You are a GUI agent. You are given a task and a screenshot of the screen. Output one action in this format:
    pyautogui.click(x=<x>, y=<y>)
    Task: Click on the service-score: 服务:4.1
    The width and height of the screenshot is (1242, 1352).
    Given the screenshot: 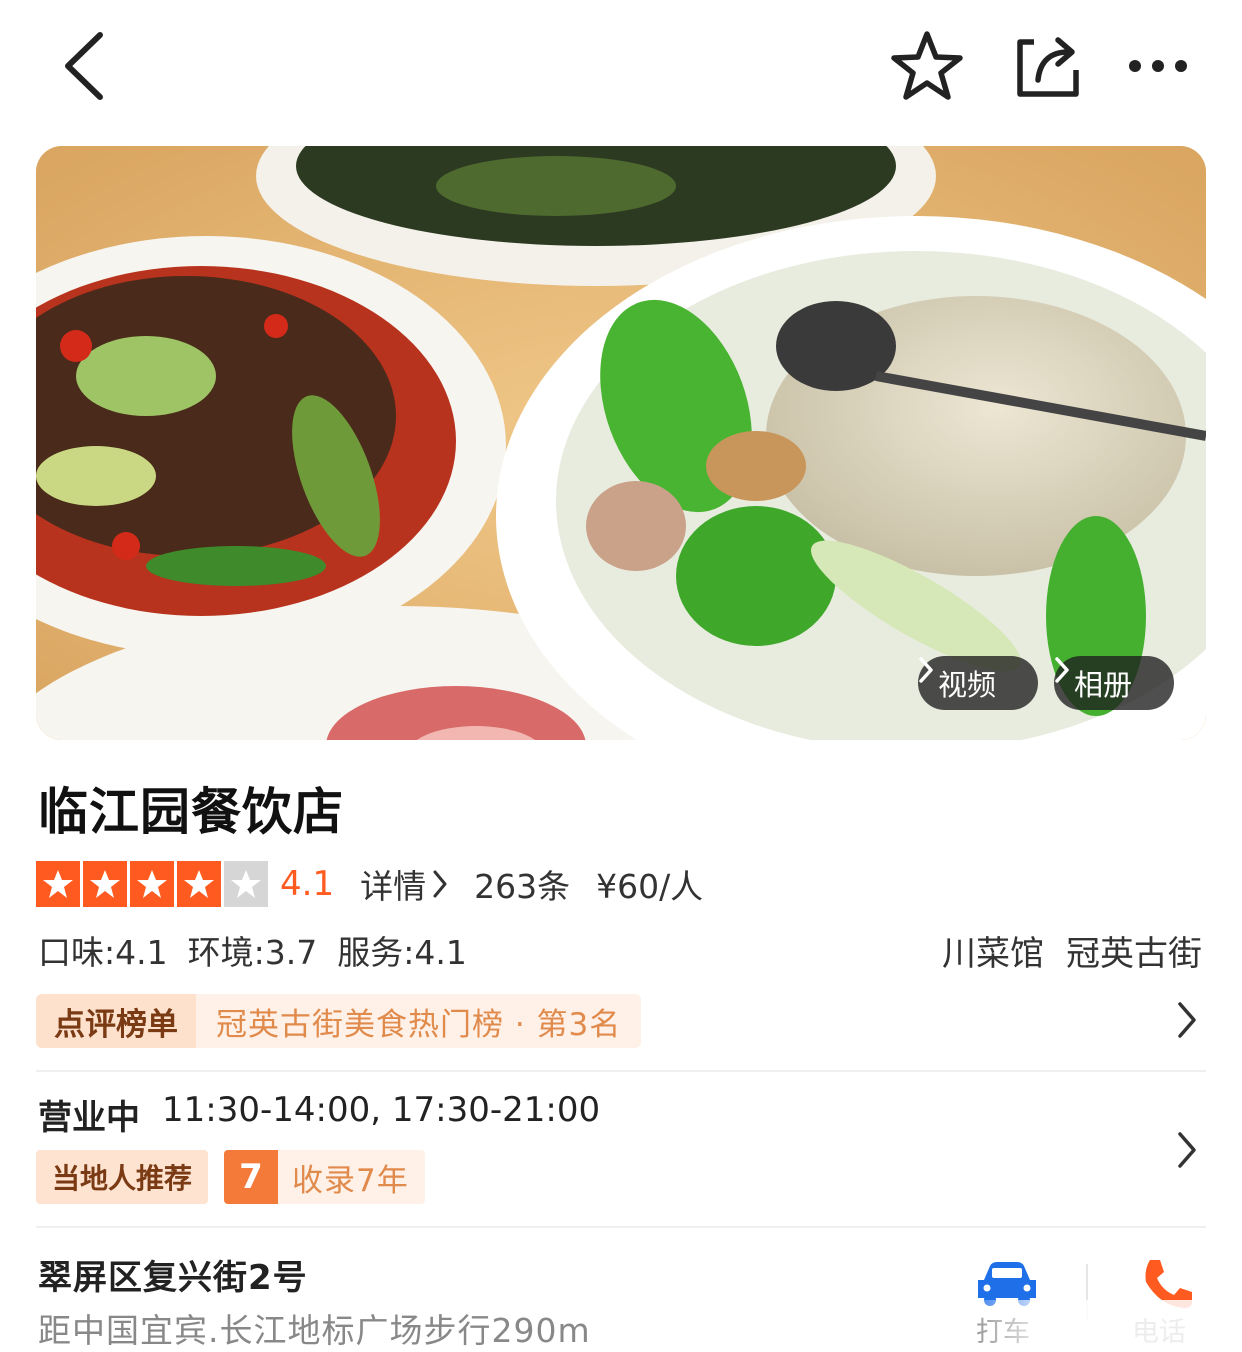 What is the action you would take?
    pyautogui.click(x=402, y=952)
    